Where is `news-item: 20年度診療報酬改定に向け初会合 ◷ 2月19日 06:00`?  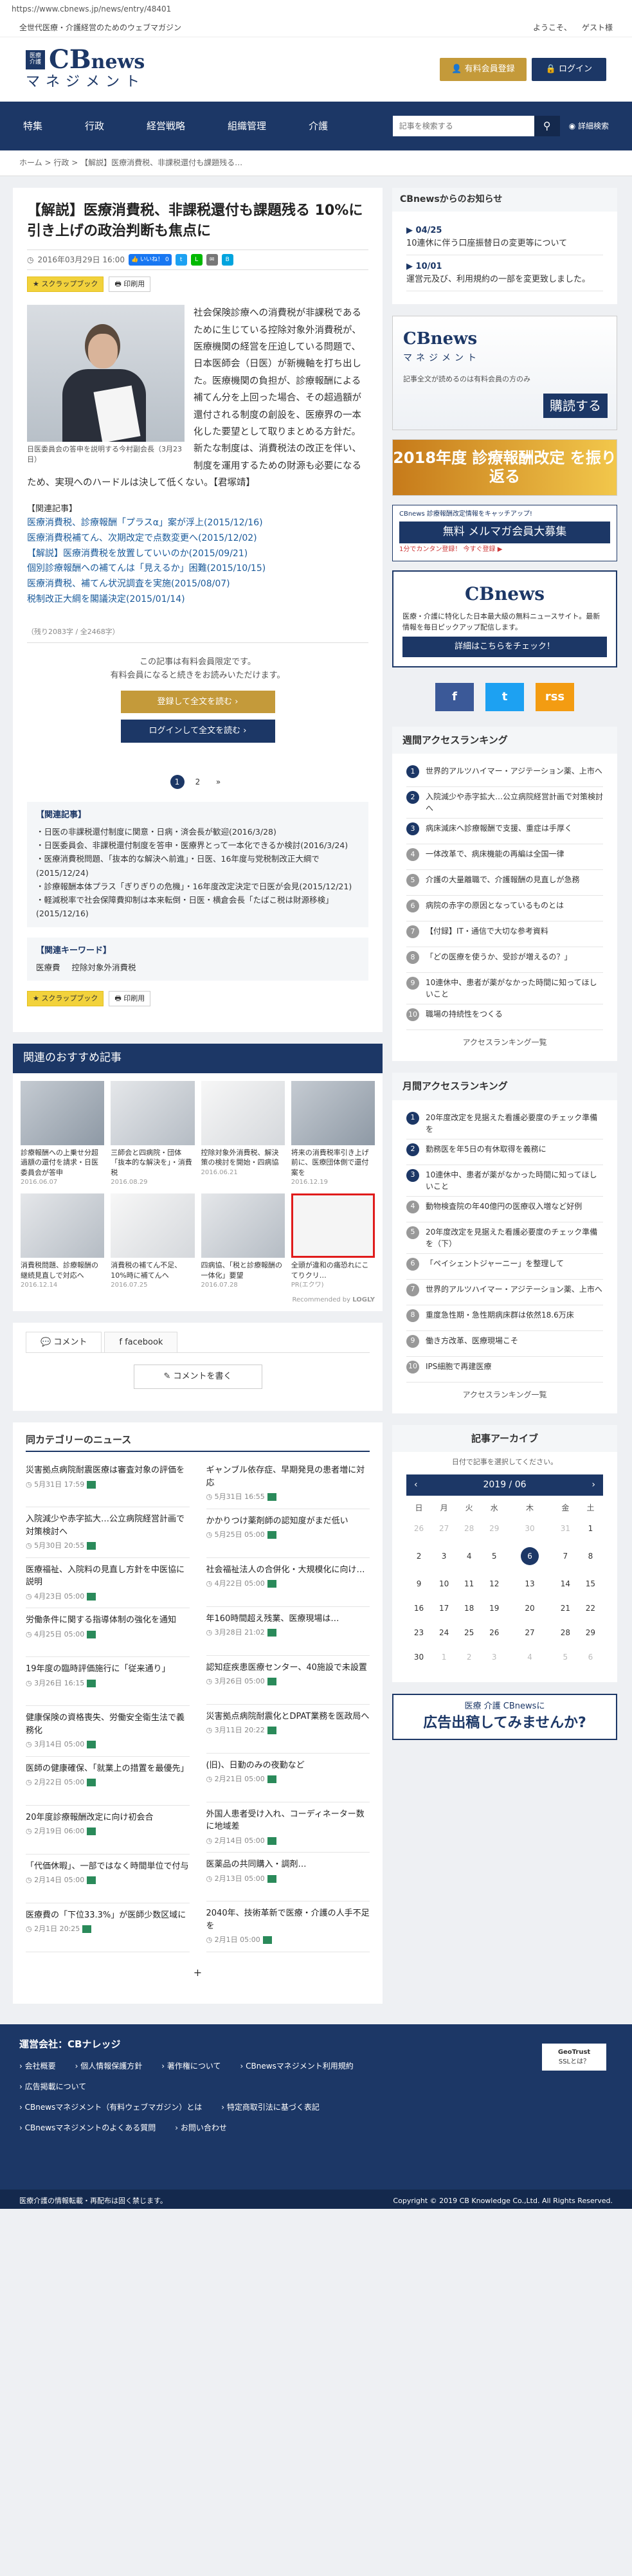 news-item: 20年度診療報酬改定に向け初会合 ◷ 2月19日 06:00 is located at coordinates (108, 1830).